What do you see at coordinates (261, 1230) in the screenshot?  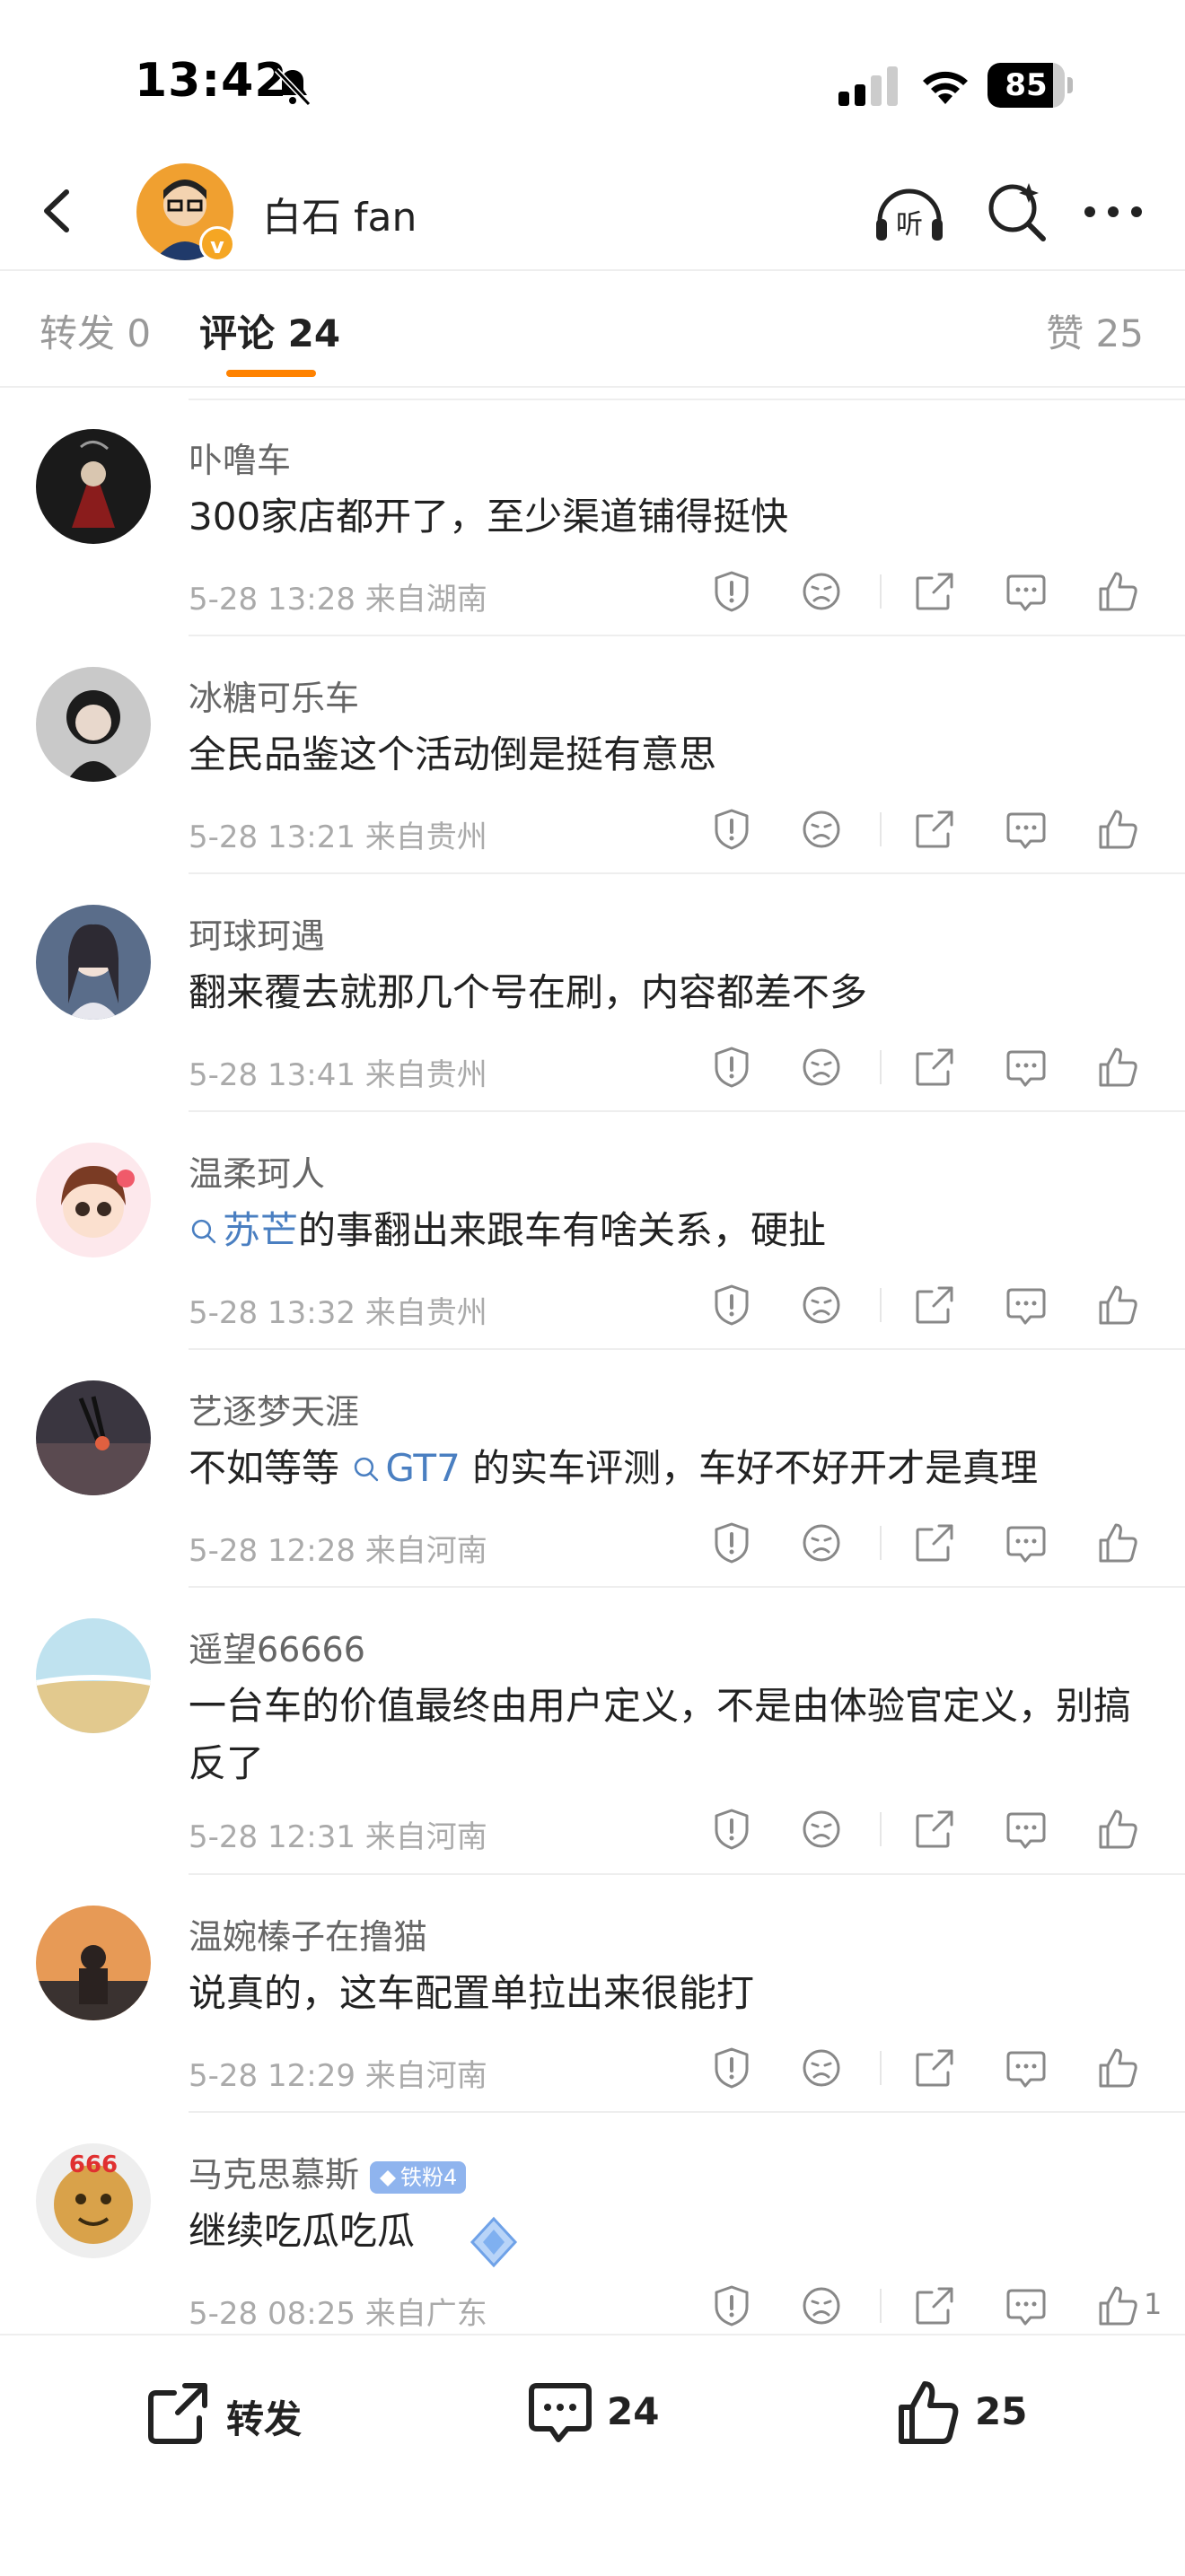 I see `topic-link-text: 苏芒` at bounding box center [261, 1230].